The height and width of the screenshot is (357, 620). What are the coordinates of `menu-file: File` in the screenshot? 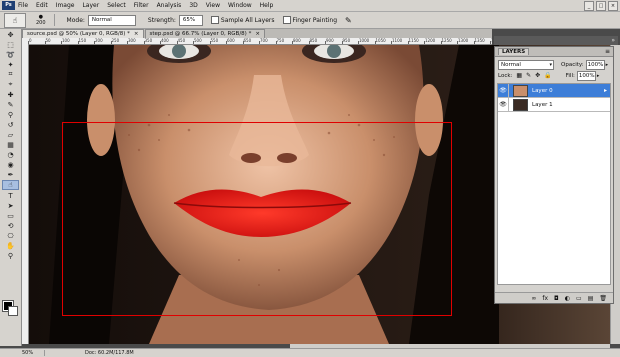 It's located at (23, 5).